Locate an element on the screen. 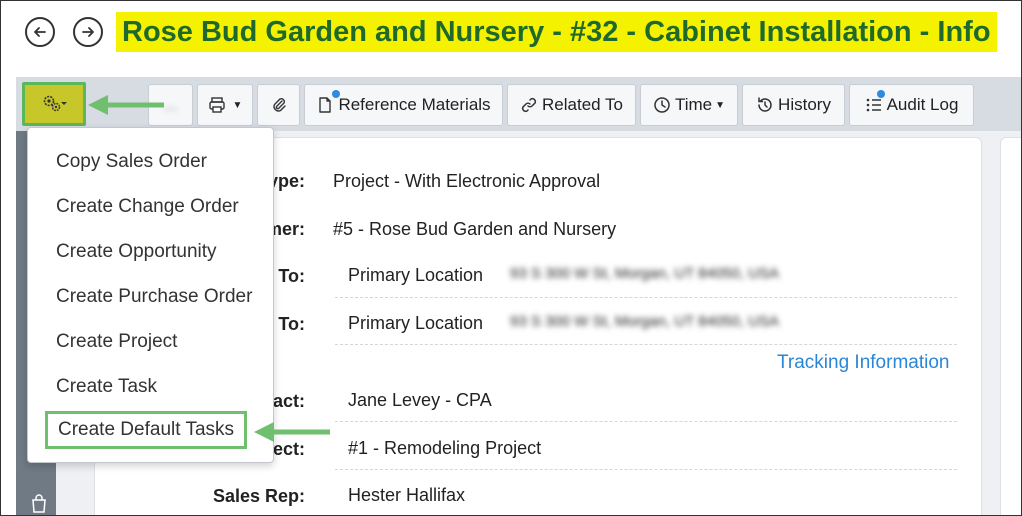 Image resolution: width=1022 pixels, height=516 pixels. ship-to-address: 93 S 300 W St, Morgan, UT 84050, USA is located at coordinates (645, 321).